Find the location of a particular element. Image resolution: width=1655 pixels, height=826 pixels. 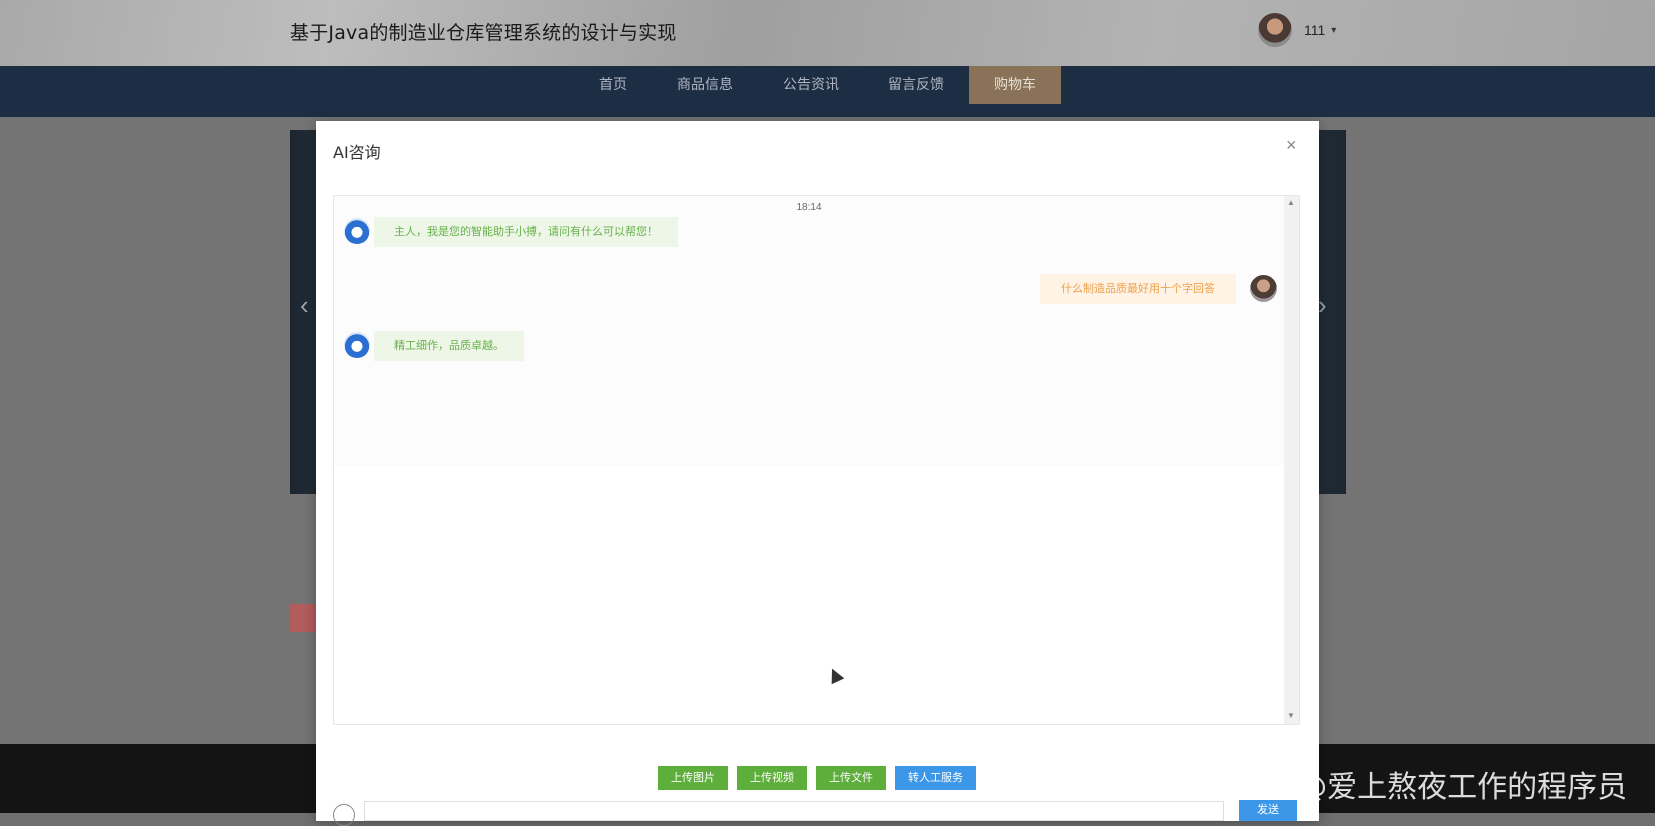

carousel-next-icon: › is located at coordinates (1322, 305).